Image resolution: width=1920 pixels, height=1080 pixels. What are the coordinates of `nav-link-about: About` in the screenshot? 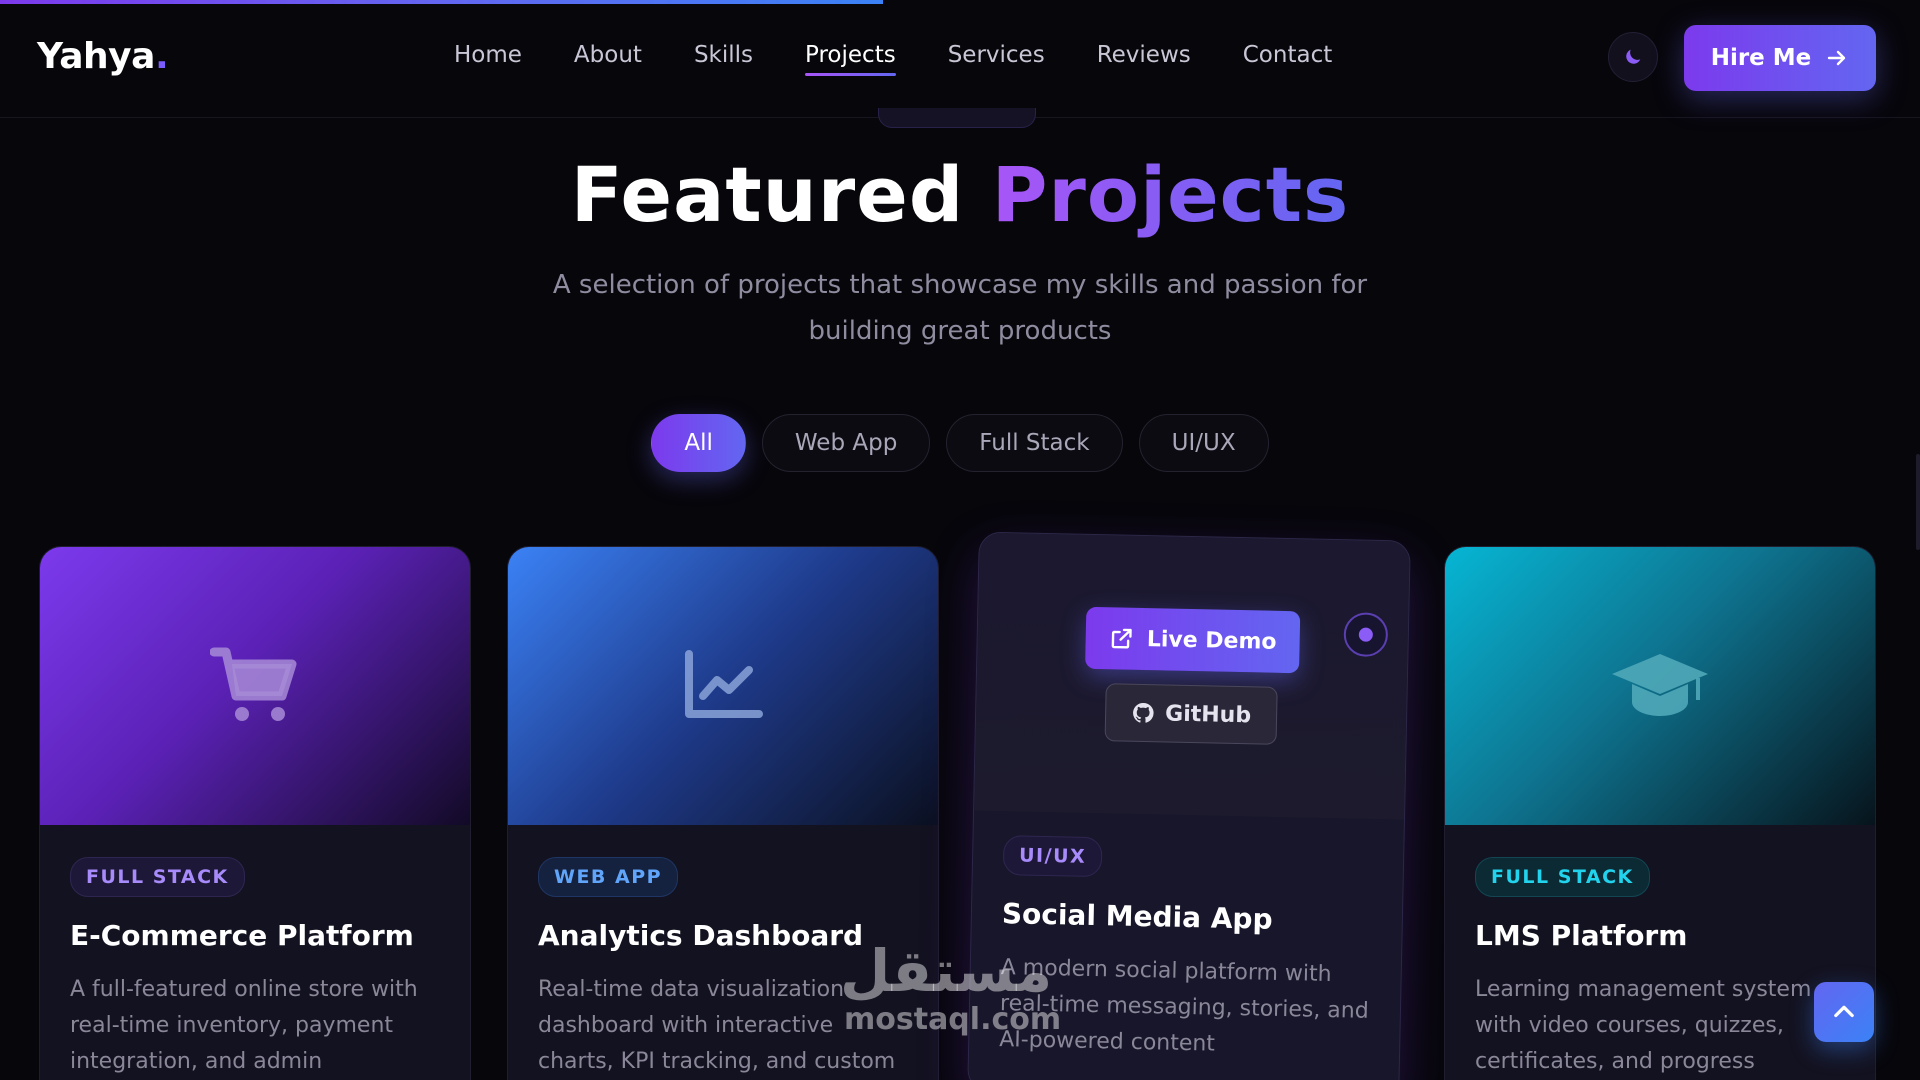 It's located at (608, 59).